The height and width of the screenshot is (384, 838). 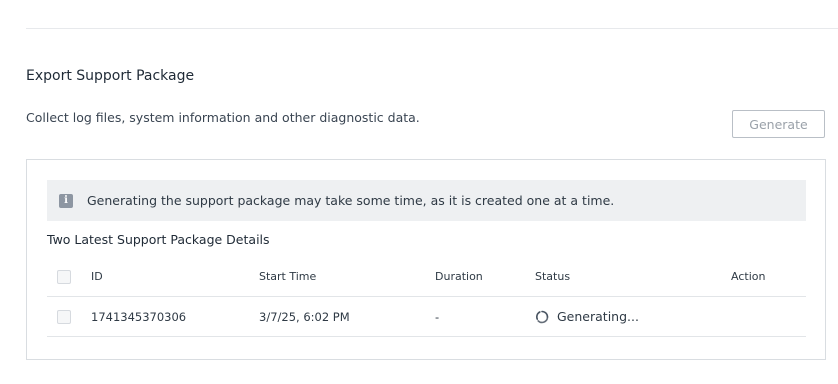 I want to click on row-duration: -, so click(x=437, y=316).